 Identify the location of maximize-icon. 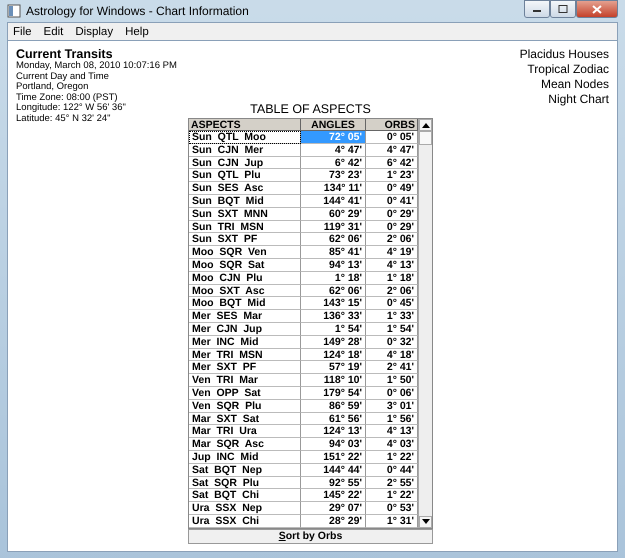
(563, 9).